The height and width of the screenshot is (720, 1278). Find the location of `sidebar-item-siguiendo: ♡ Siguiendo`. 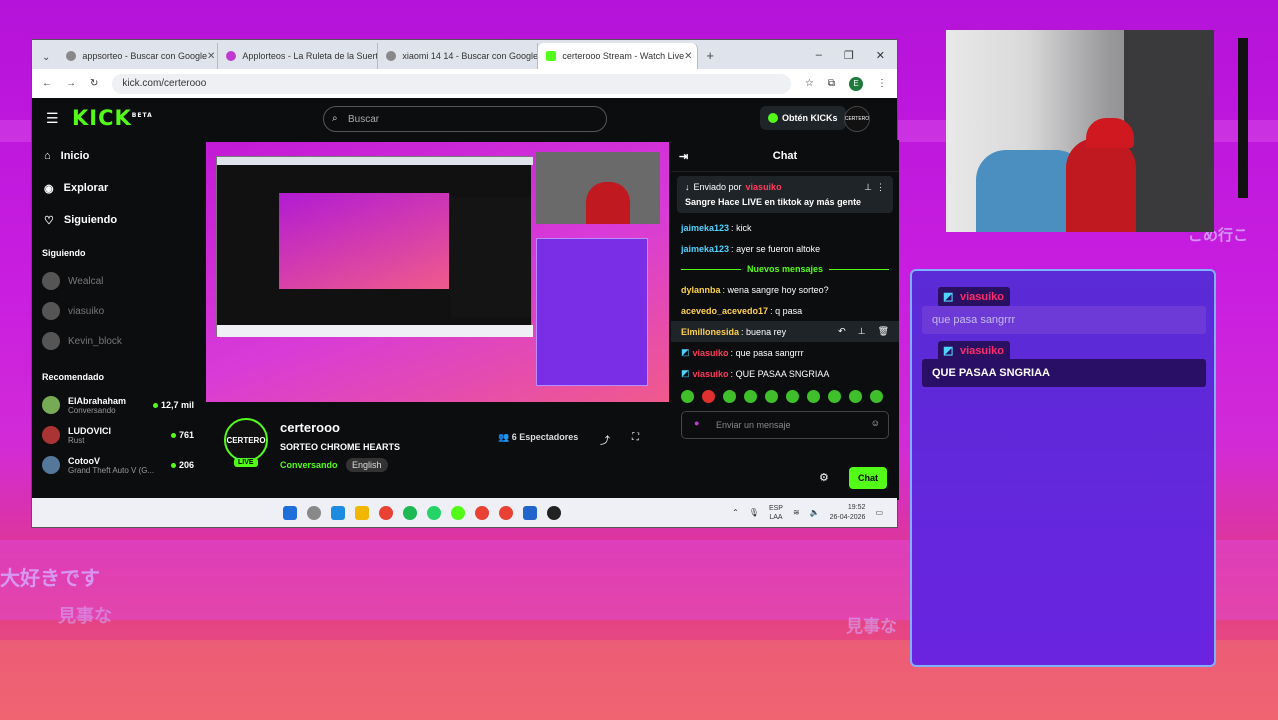

sidebar-item-siguiendo: ♡ Siguiendo is located at coordinates (118, 220).